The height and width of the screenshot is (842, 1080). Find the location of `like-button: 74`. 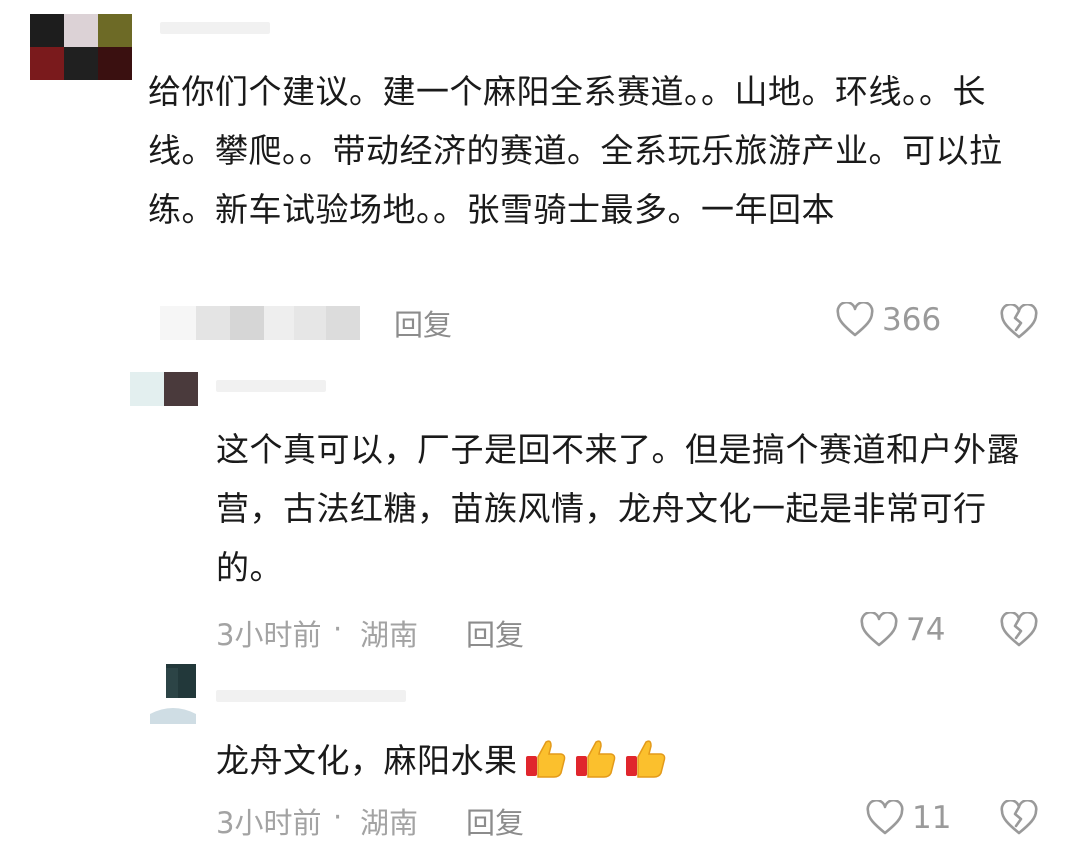

like-button: 74 is located at coordinates (902, 630).